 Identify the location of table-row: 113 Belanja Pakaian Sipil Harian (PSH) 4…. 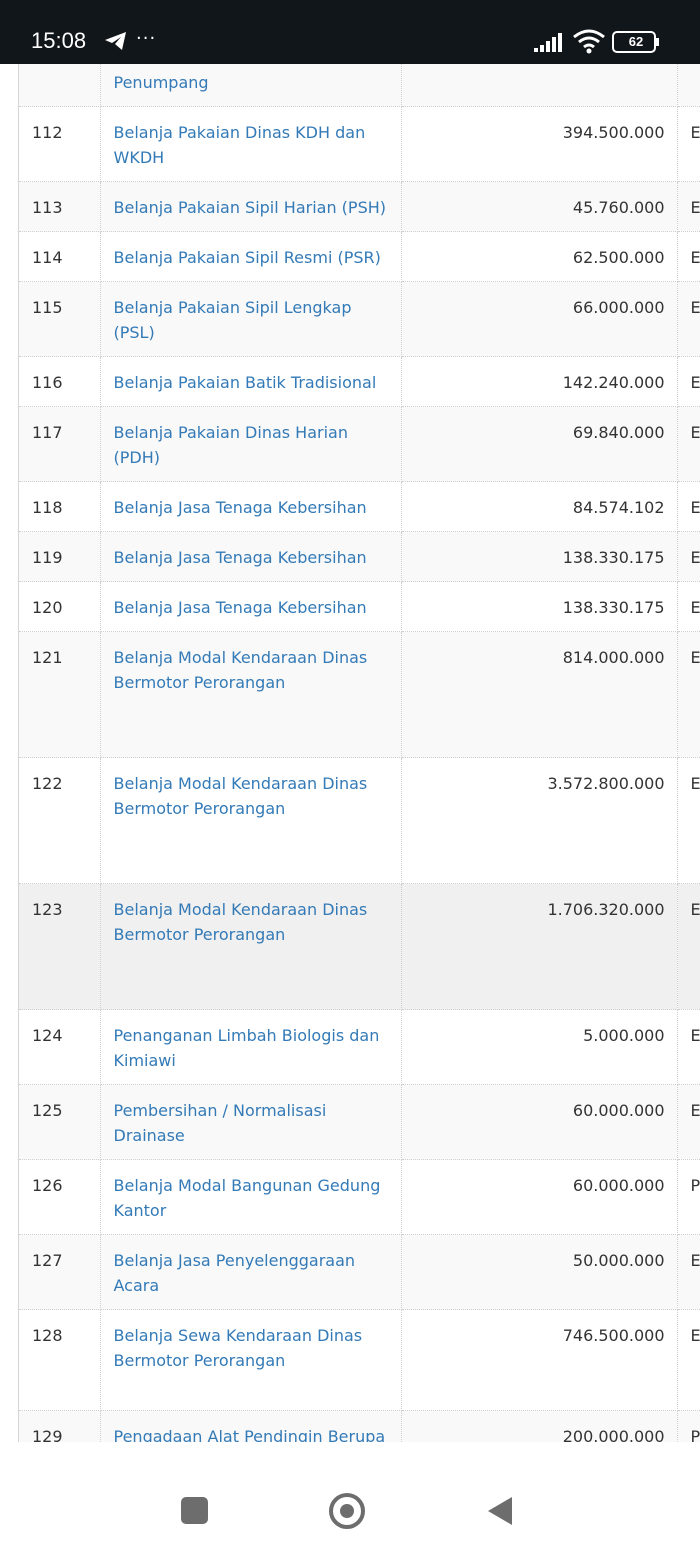
(359, 206).